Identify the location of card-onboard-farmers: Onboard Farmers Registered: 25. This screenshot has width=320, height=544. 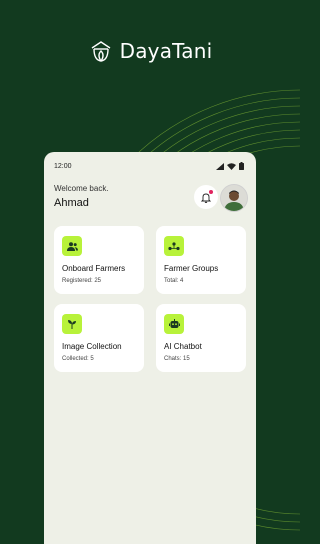
(99, 260).